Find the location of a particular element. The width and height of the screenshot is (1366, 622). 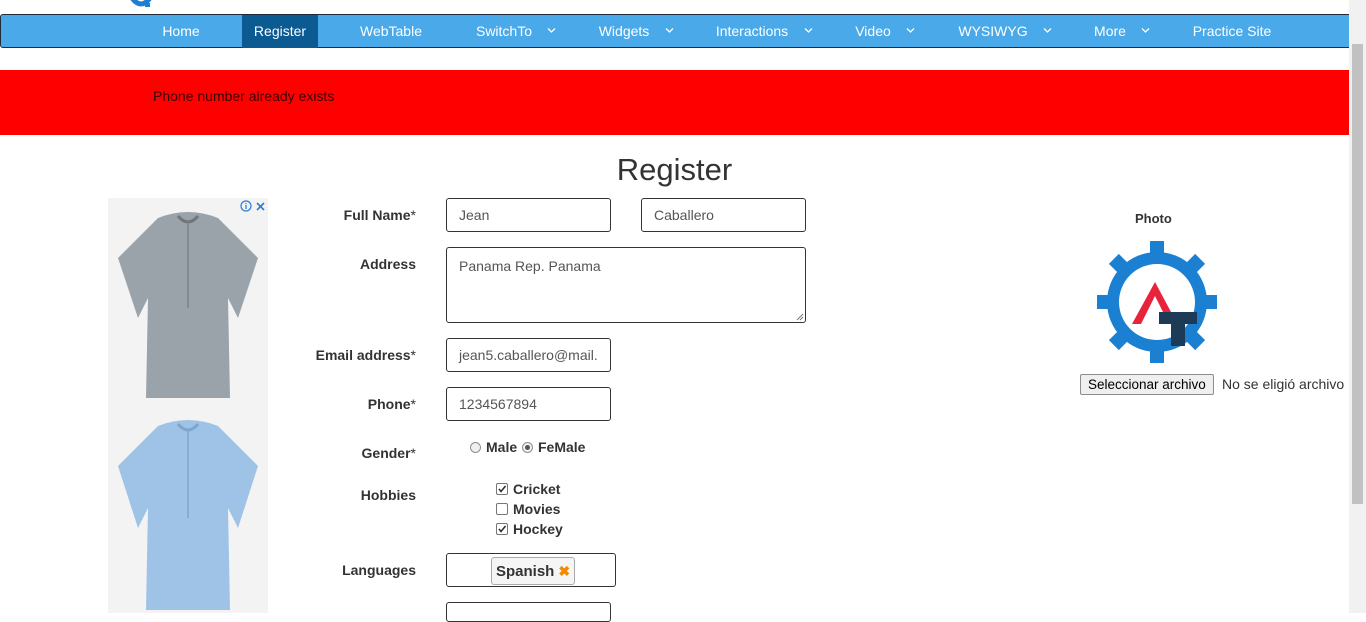

ad-controls is located at coordinates (253, 206).